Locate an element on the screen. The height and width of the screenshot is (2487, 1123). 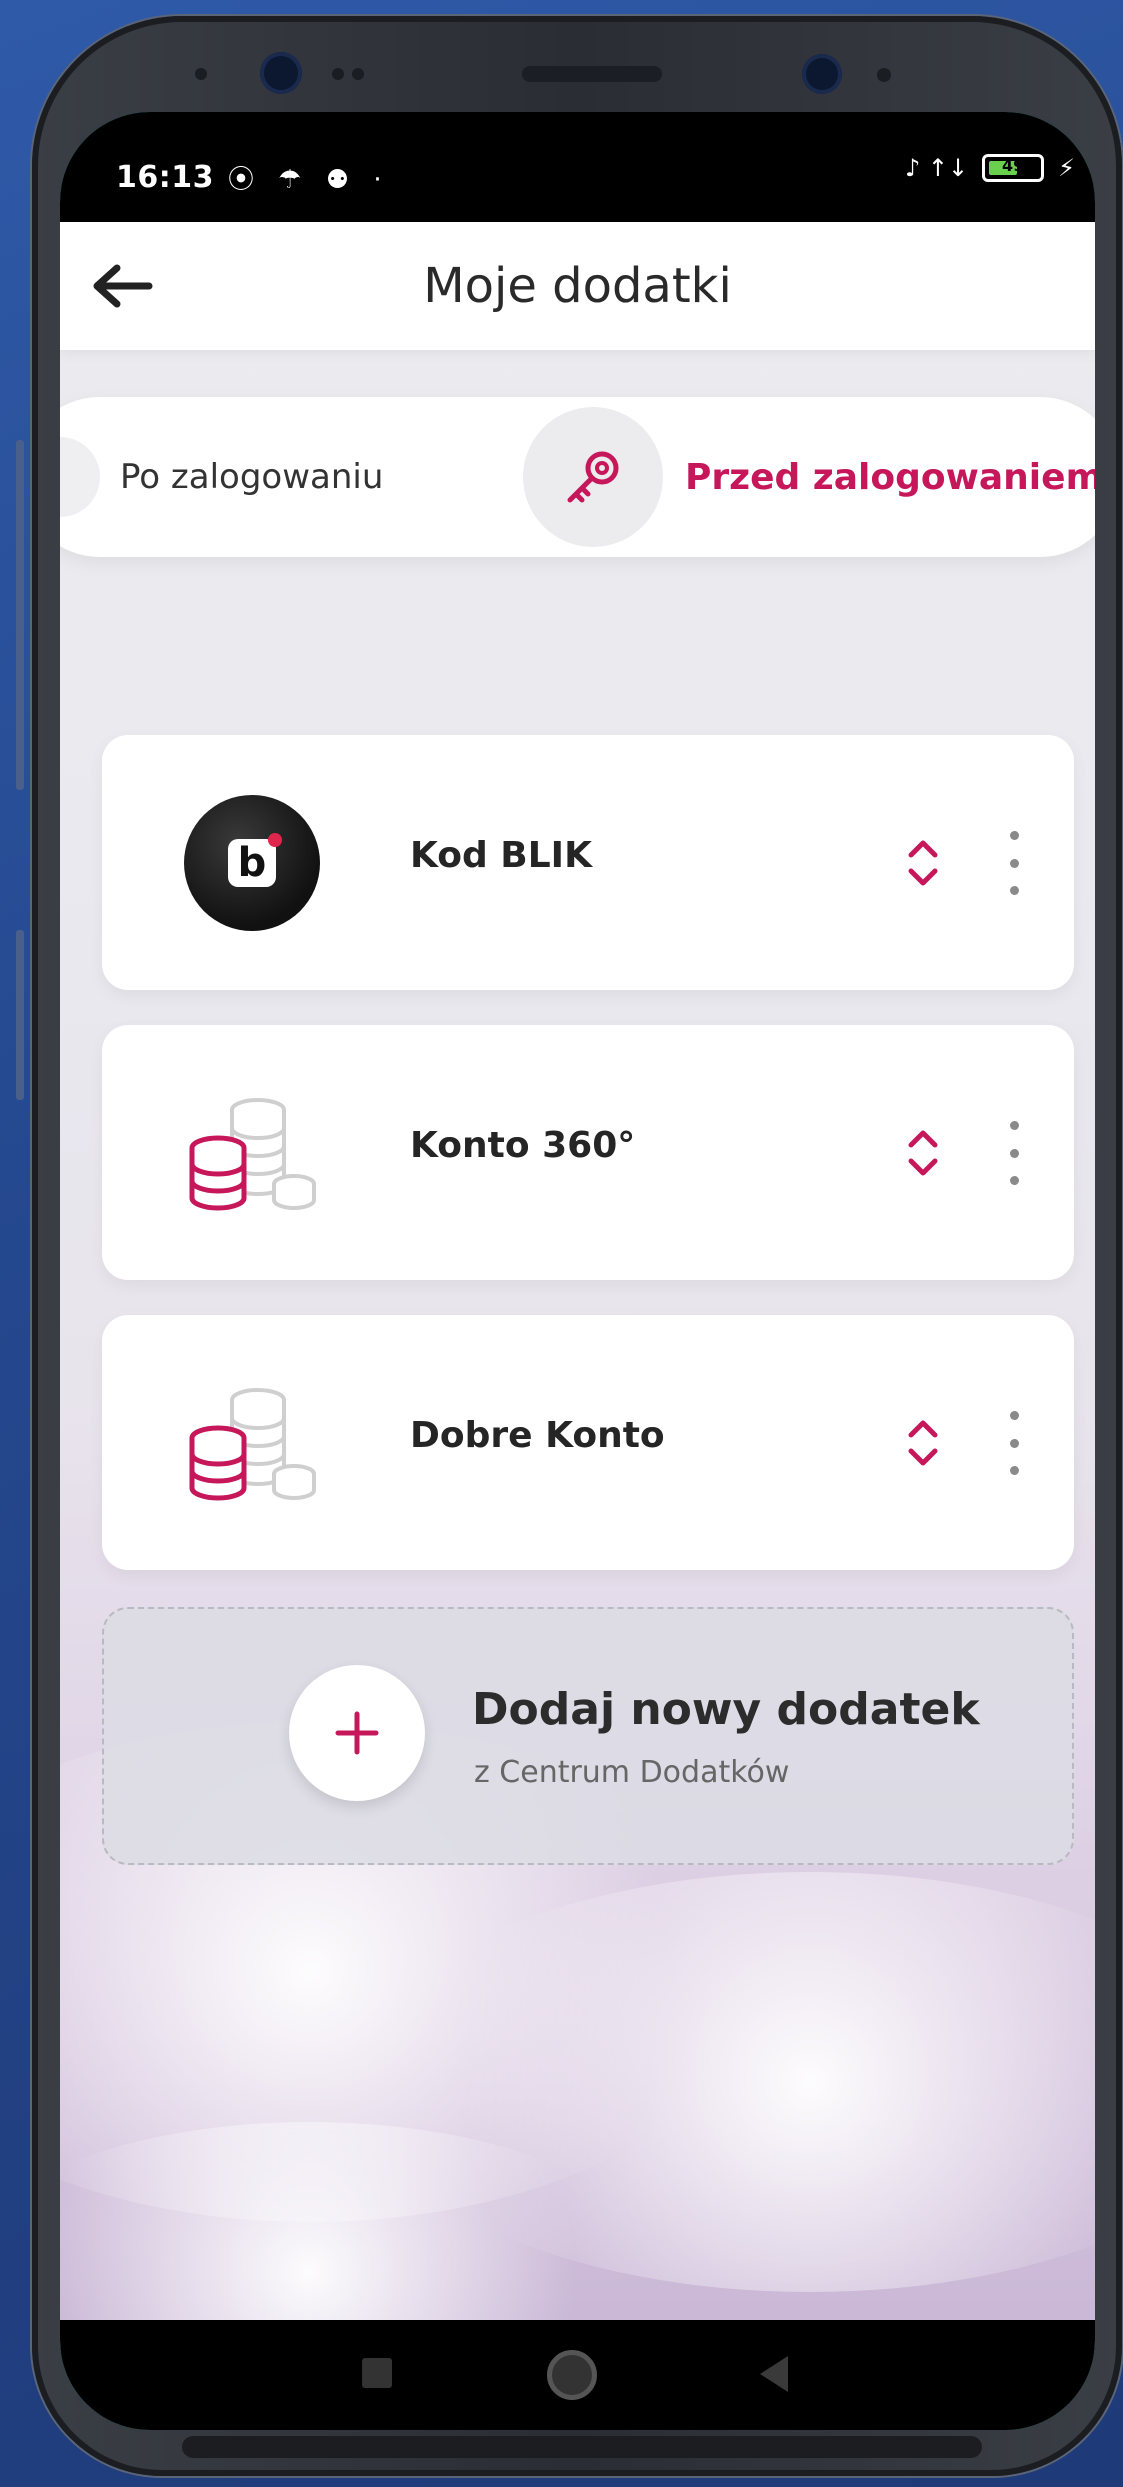
plus-icon is located at coordinates (357, 1733).